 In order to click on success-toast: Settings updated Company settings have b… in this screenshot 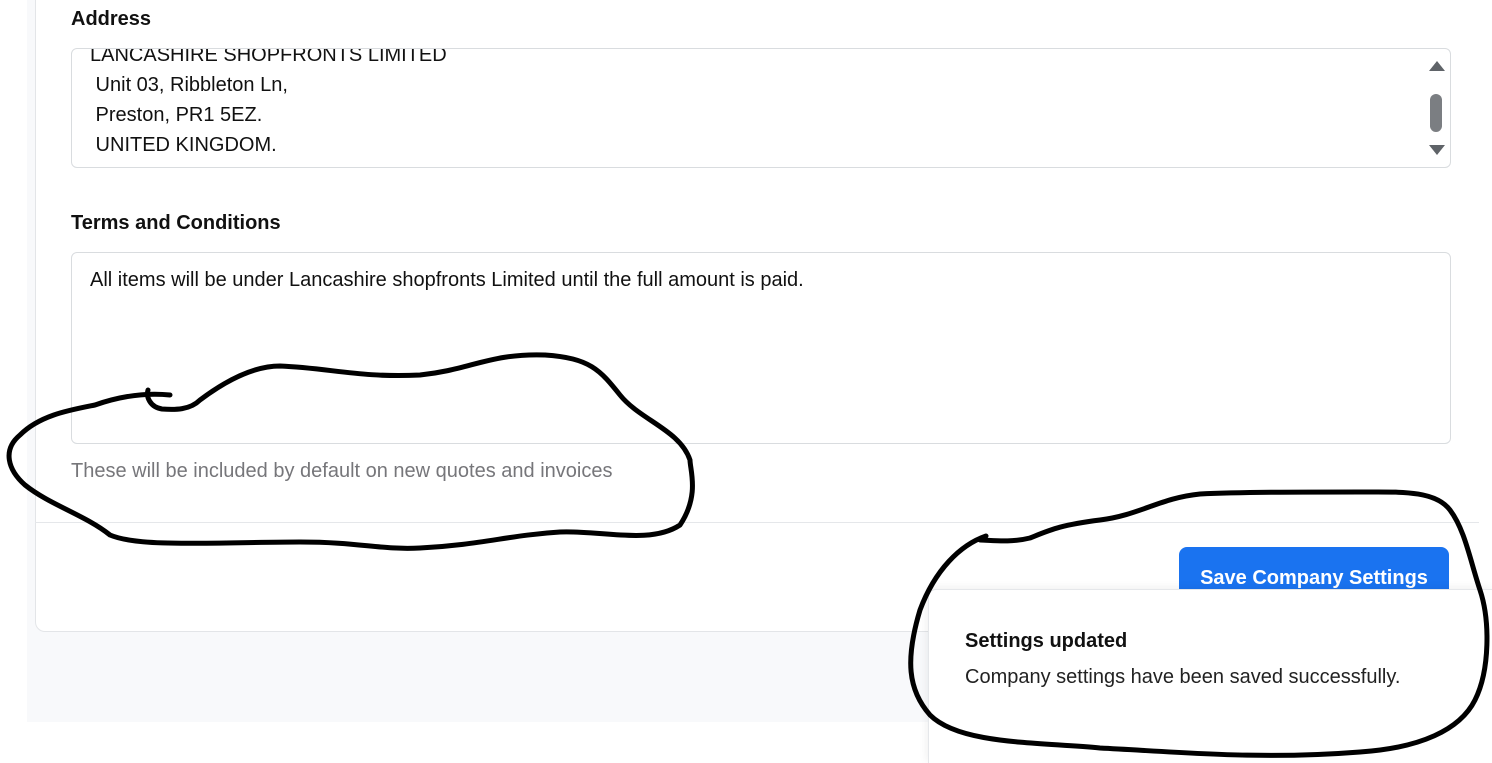, I will do `click(1210, 676)`.